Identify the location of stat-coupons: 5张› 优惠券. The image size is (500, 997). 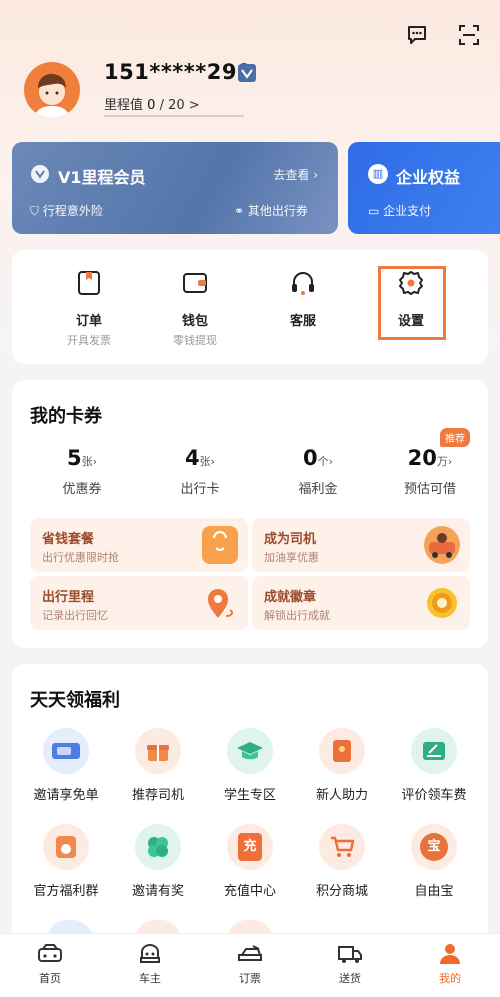
(82, 471).